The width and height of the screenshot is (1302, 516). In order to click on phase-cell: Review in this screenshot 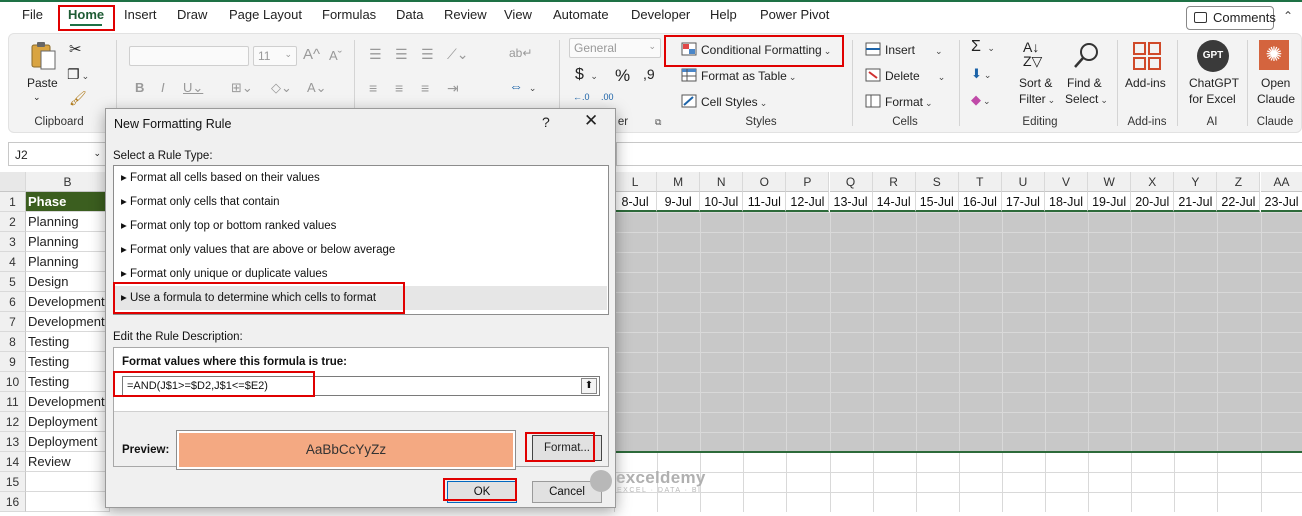, I will do `click(68, 462)`.